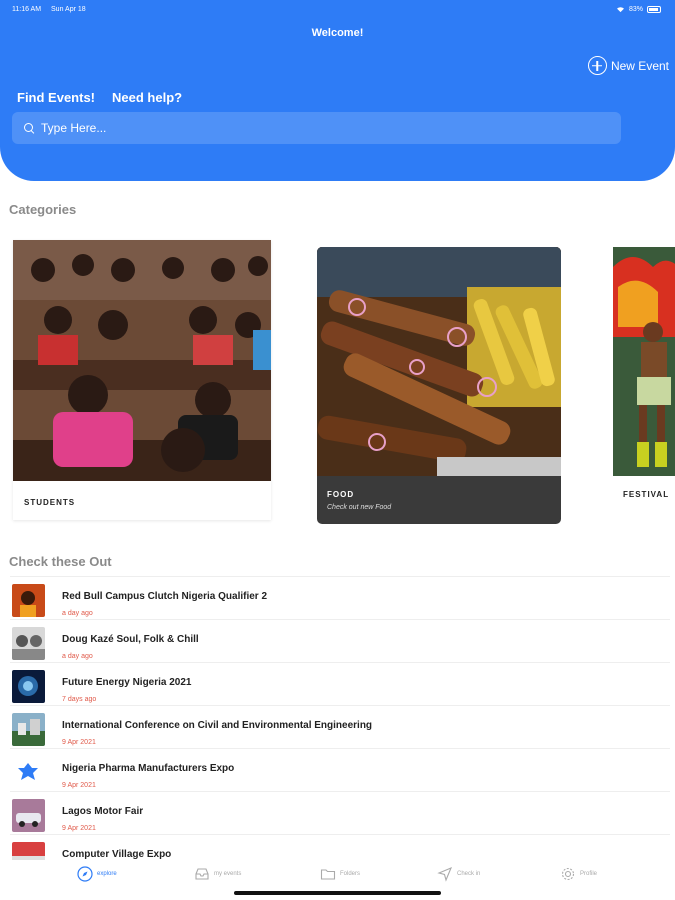  Describe the element at coordinates (328, 874) in the screenshot. I see `folder-icon` at that location.